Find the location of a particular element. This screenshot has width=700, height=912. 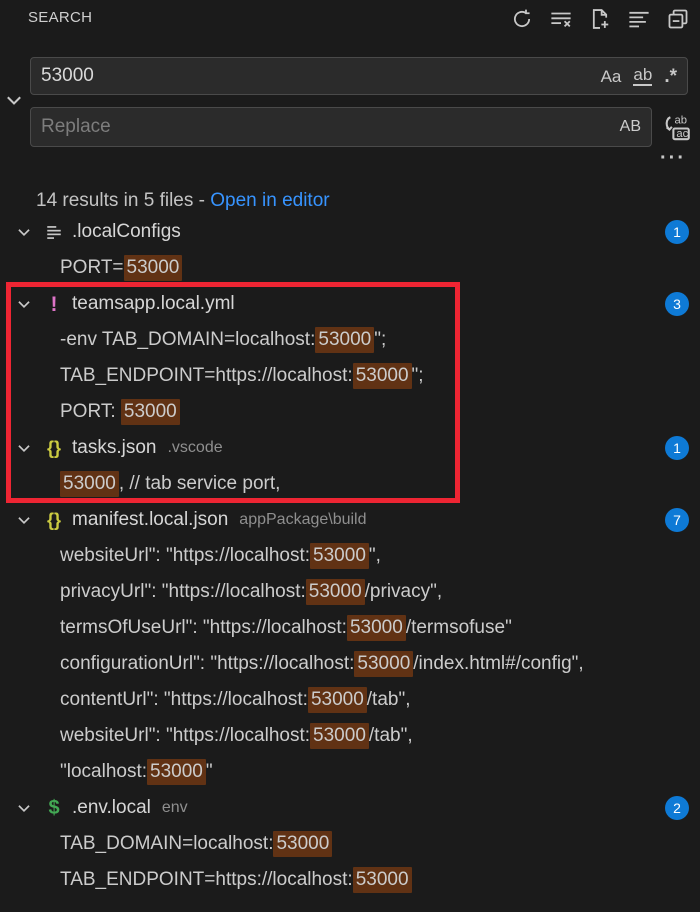

refresh-icon is located at coordinates (522, 19).